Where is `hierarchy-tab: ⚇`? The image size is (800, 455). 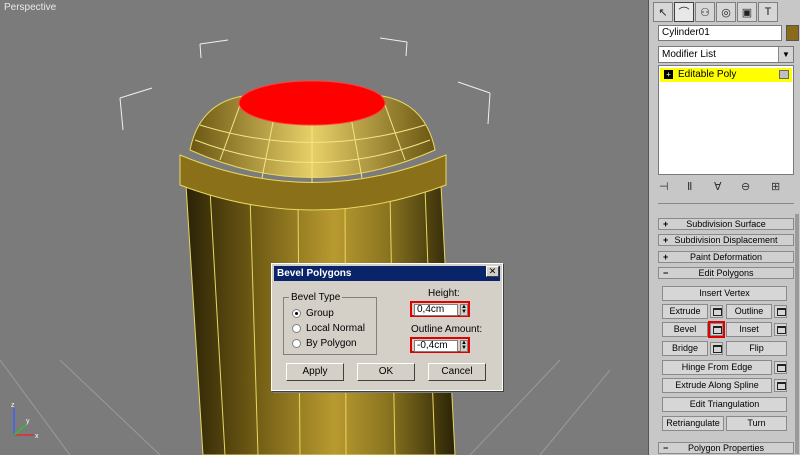 hierarchy-tab: ⚇ is located at coordinates (705, 12).